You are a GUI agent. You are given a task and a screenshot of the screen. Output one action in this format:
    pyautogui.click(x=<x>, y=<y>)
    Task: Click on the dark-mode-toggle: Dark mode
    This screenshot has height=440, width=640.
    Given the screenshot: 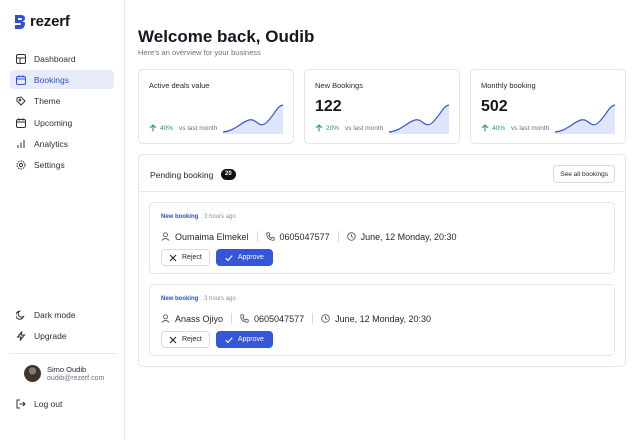 What is the action you would take?
    pyautogui.click(x=62, y=314)
    